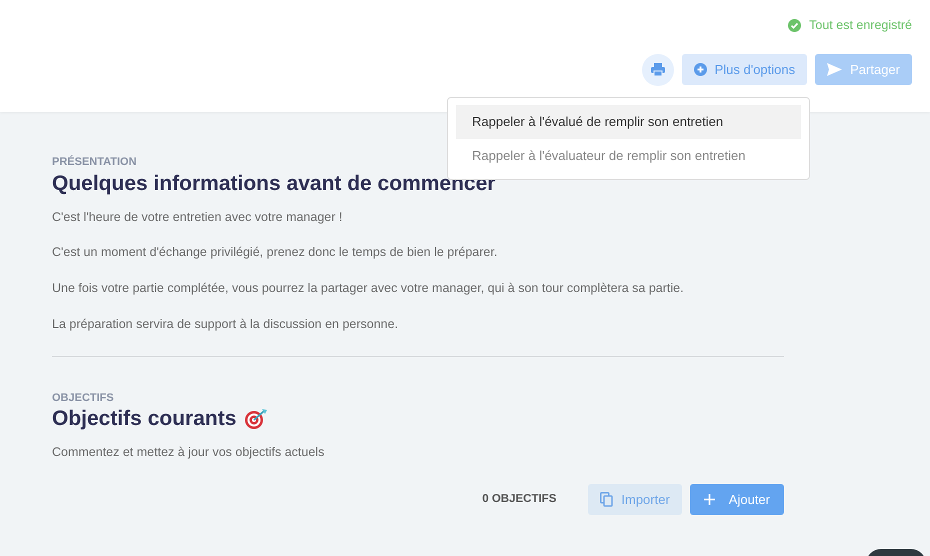 Image resolution: width=930 pixels, height=556 pixels. What do you see at coordinates (628, 155) in the screenshot?
I see `menu-item: Rappeler à l'évaluateur de remplir son entretien` at bounding box center [628, 155].